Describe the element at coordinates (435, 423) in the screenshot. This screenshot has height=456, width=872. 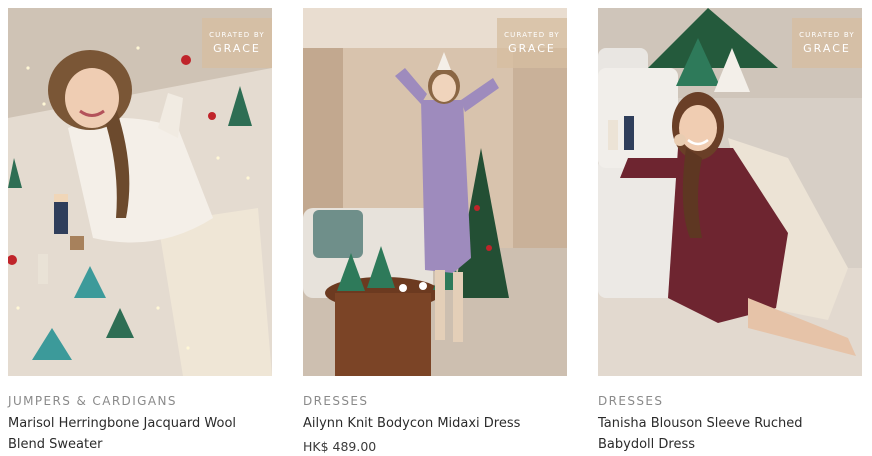
I see `product-title: Ailynn Knit Bodycon Midaxi Dress` at that location.